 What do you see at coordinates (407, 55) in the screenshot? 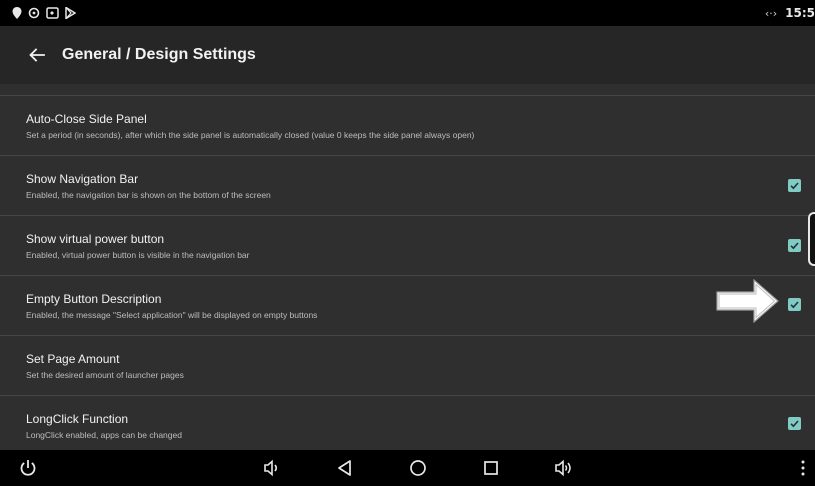
I see `app-bar: General / Design Settings` at bounding box center [407, 55].